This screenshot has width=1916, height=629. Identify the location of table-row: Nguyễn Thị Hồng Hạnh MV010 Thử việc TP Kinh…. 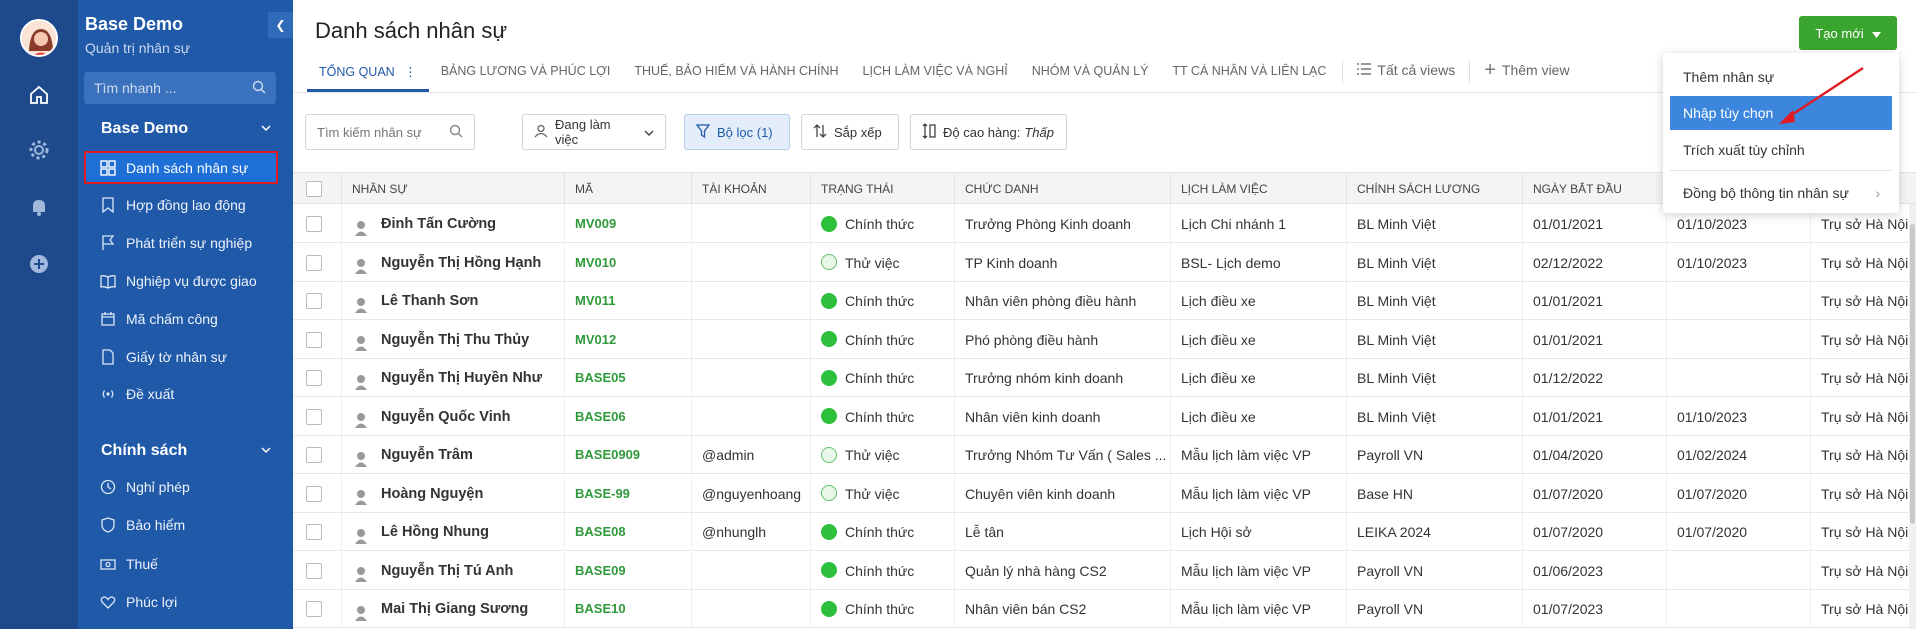
(1104, 262).